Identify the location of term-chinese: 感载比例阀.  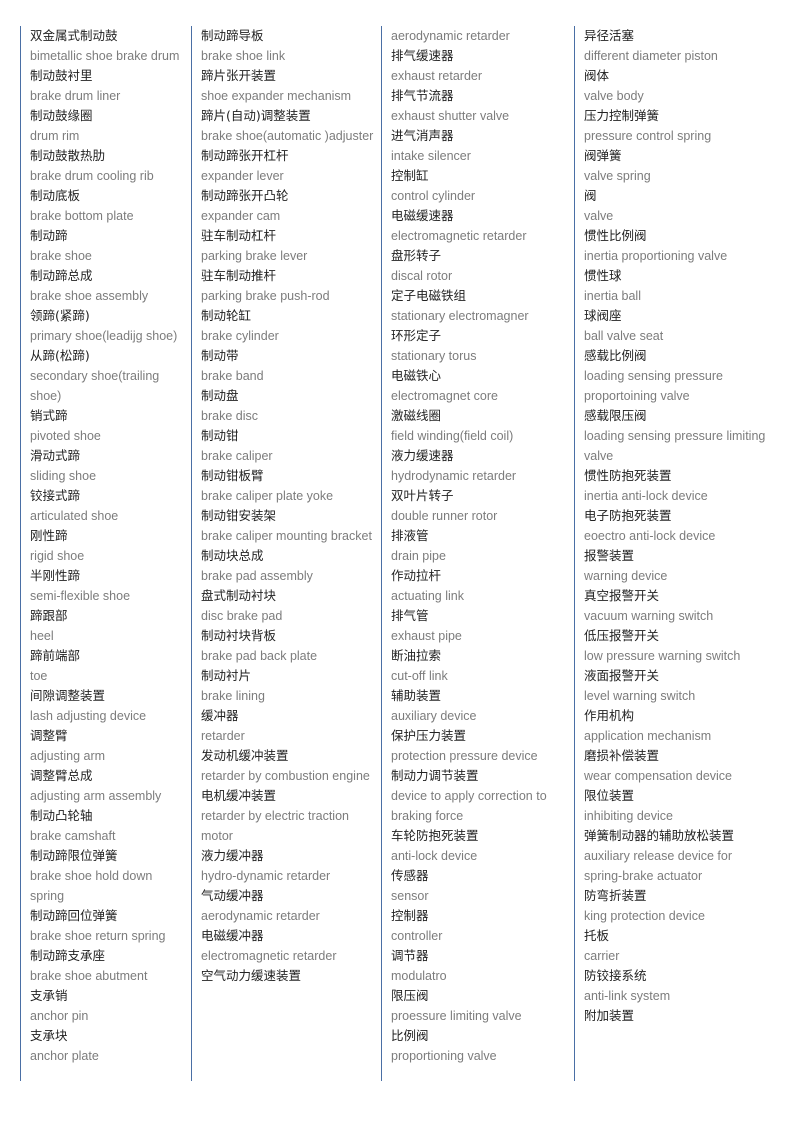
(615, 355).